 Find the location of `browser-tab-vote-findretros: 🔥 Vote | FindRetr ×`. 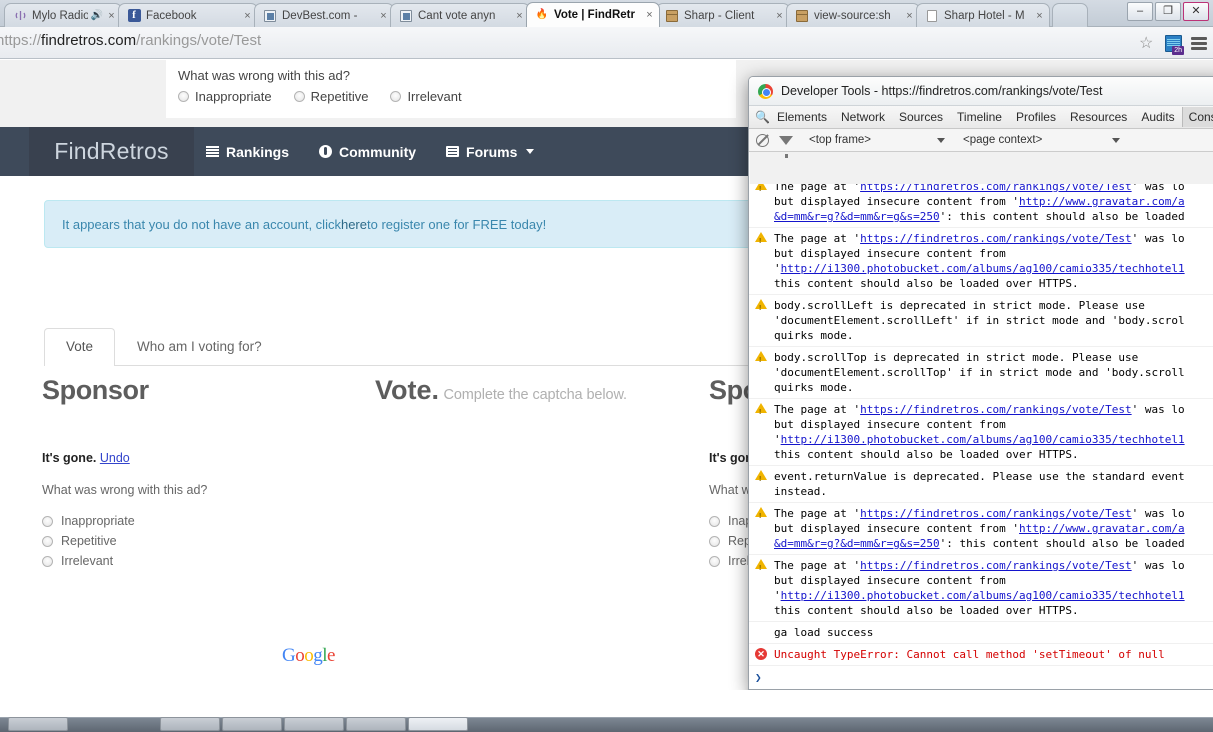

browser-tab-vote-findretros: 🔥 Vote | FindRetr × is located at coordinates (593, 14).